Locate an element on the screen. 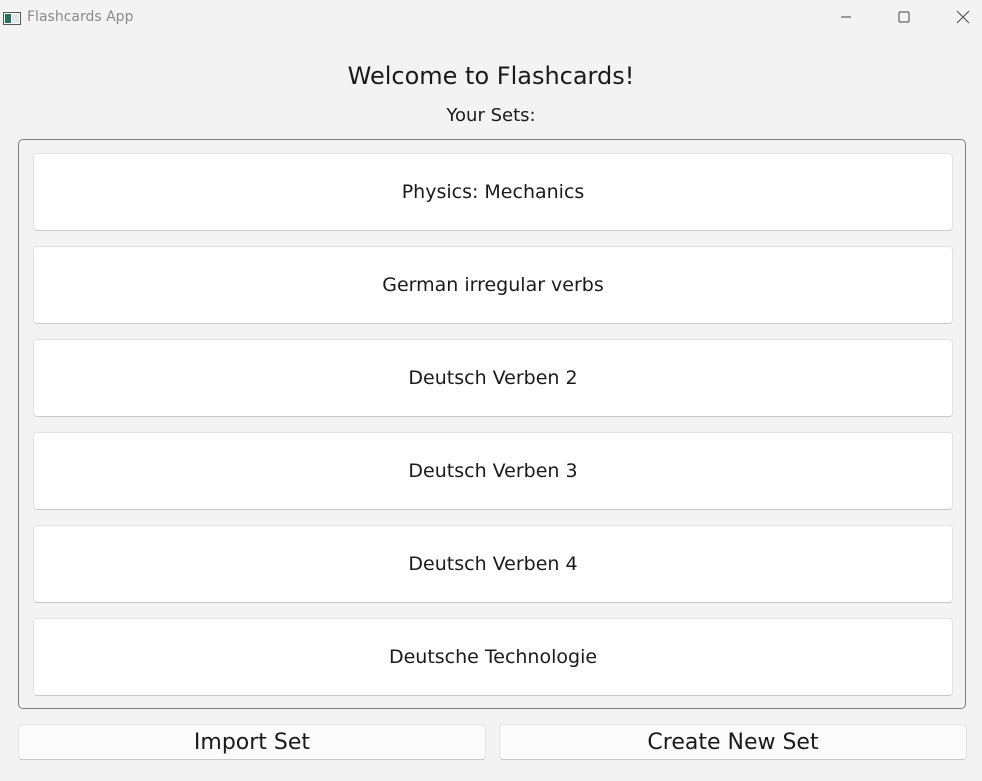 This screenshot has width=982, height=781. maximize-icon is located at coordinates (904, 17).